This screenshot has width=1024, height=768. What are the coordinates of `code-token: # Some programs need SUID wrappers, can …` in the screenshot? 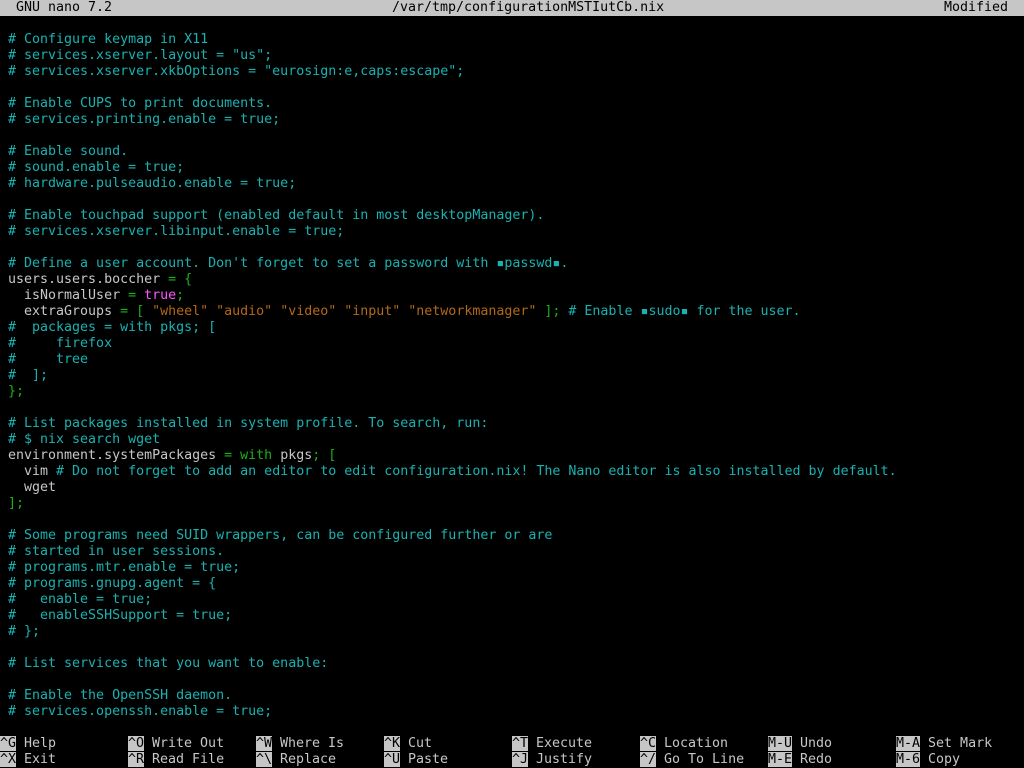 It's located at (280, 535).